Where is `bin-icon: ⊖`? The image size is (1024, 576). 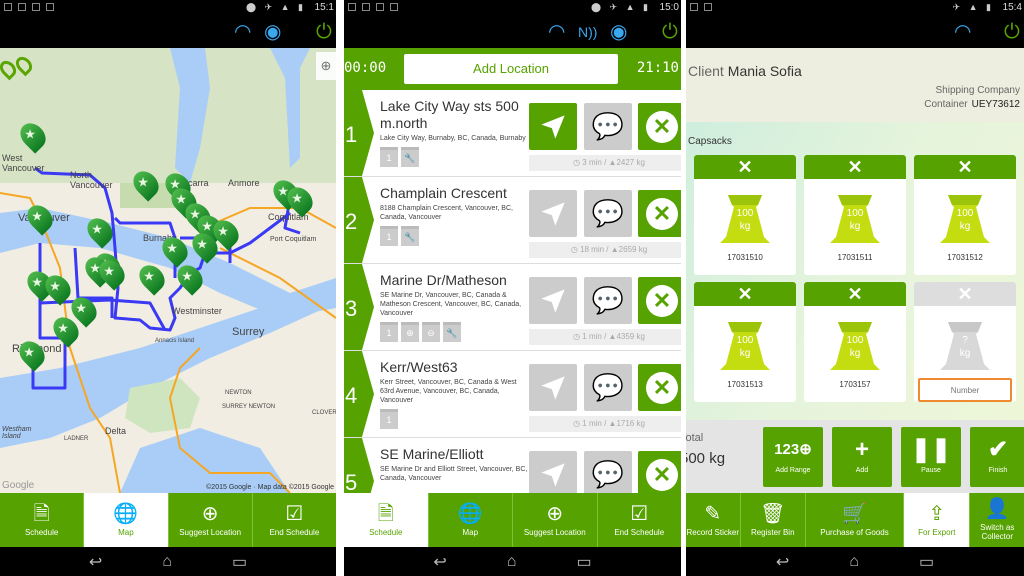
bin-icon: ⊖ is located at coordinates (431, 332).